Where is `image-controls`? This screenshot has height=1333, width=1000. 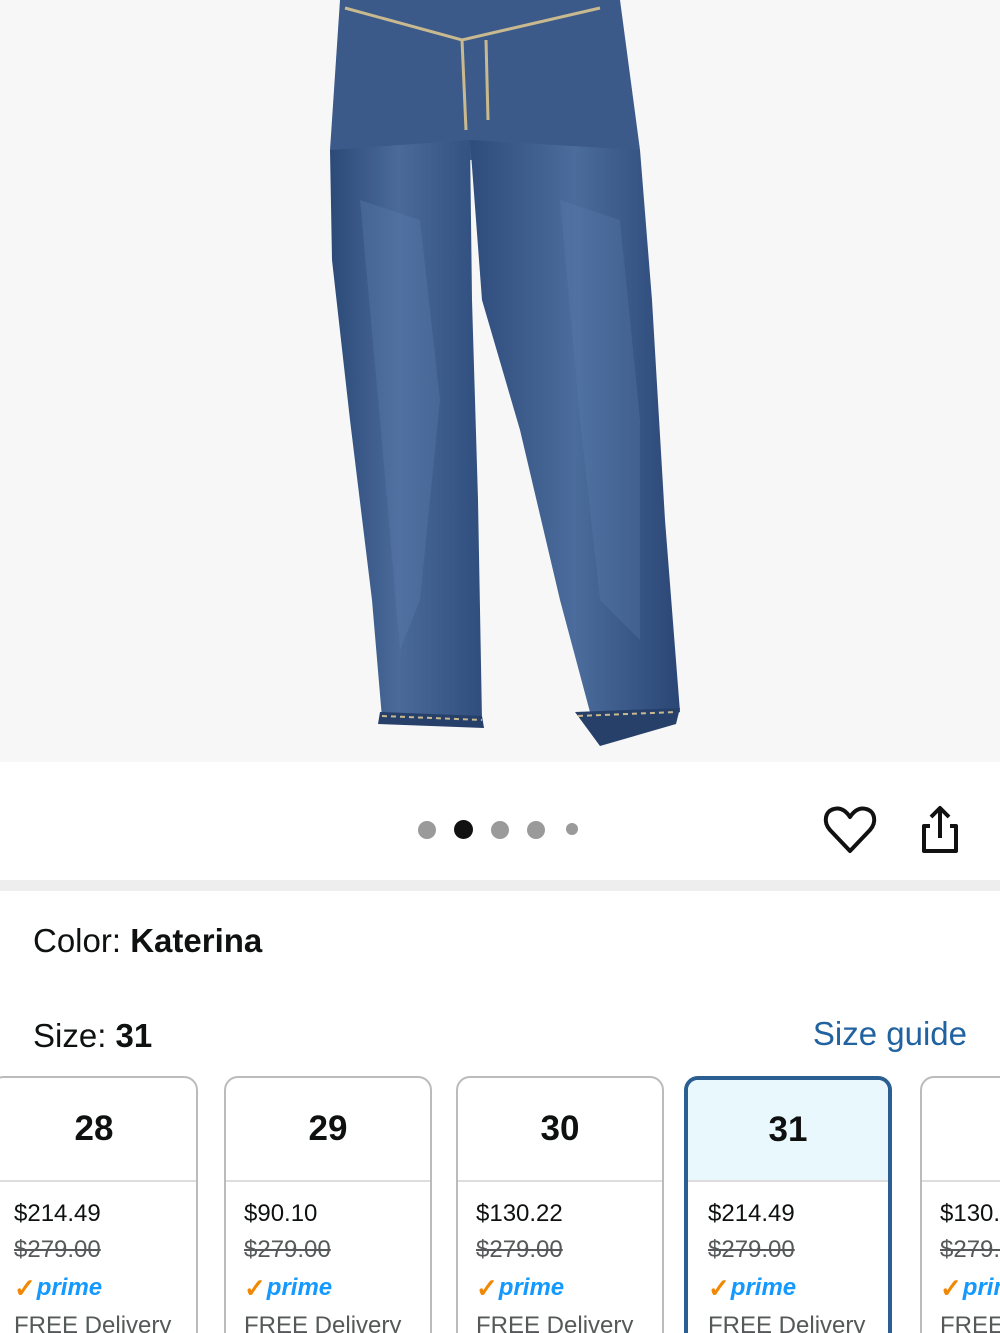
image-controls is located at coordinates (500, 821).